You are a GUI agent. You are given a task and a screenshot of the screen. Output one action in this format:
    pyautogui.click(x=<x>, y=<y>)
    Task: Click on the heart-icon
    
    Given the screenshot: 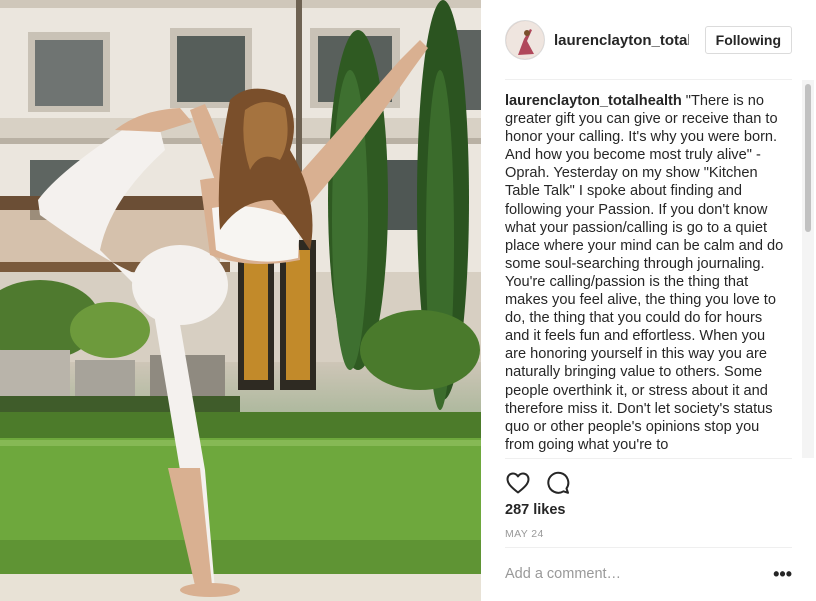 What is the action you would take?
    pyautogui.click(x=518, y=483)
    